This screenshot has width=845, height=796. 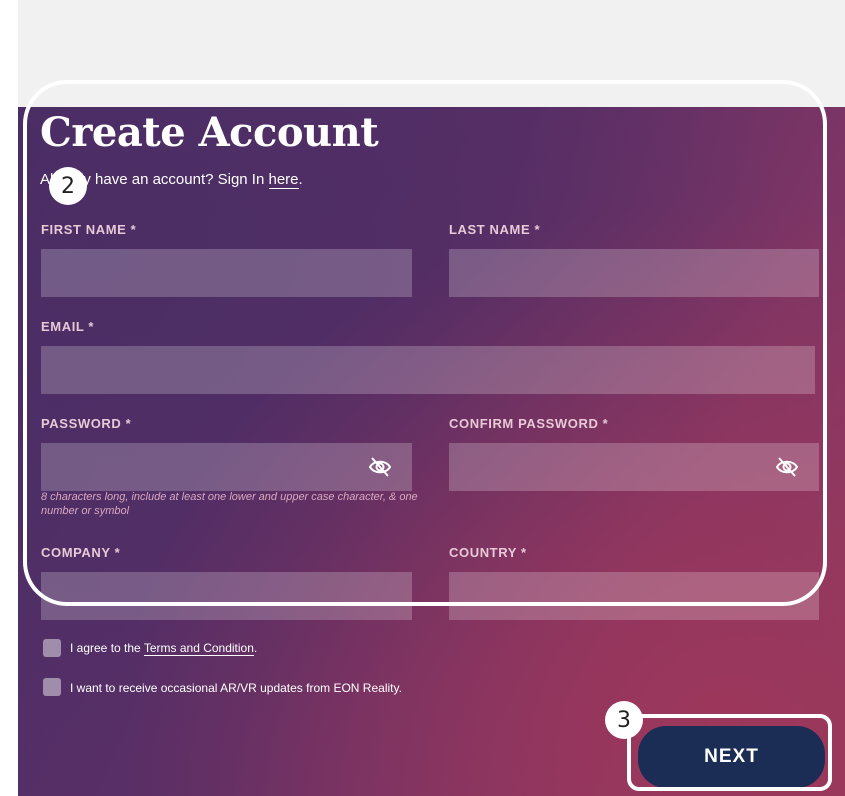 I want to click on first-name-label: FIRST NAME *, so click(x=89, y=229).